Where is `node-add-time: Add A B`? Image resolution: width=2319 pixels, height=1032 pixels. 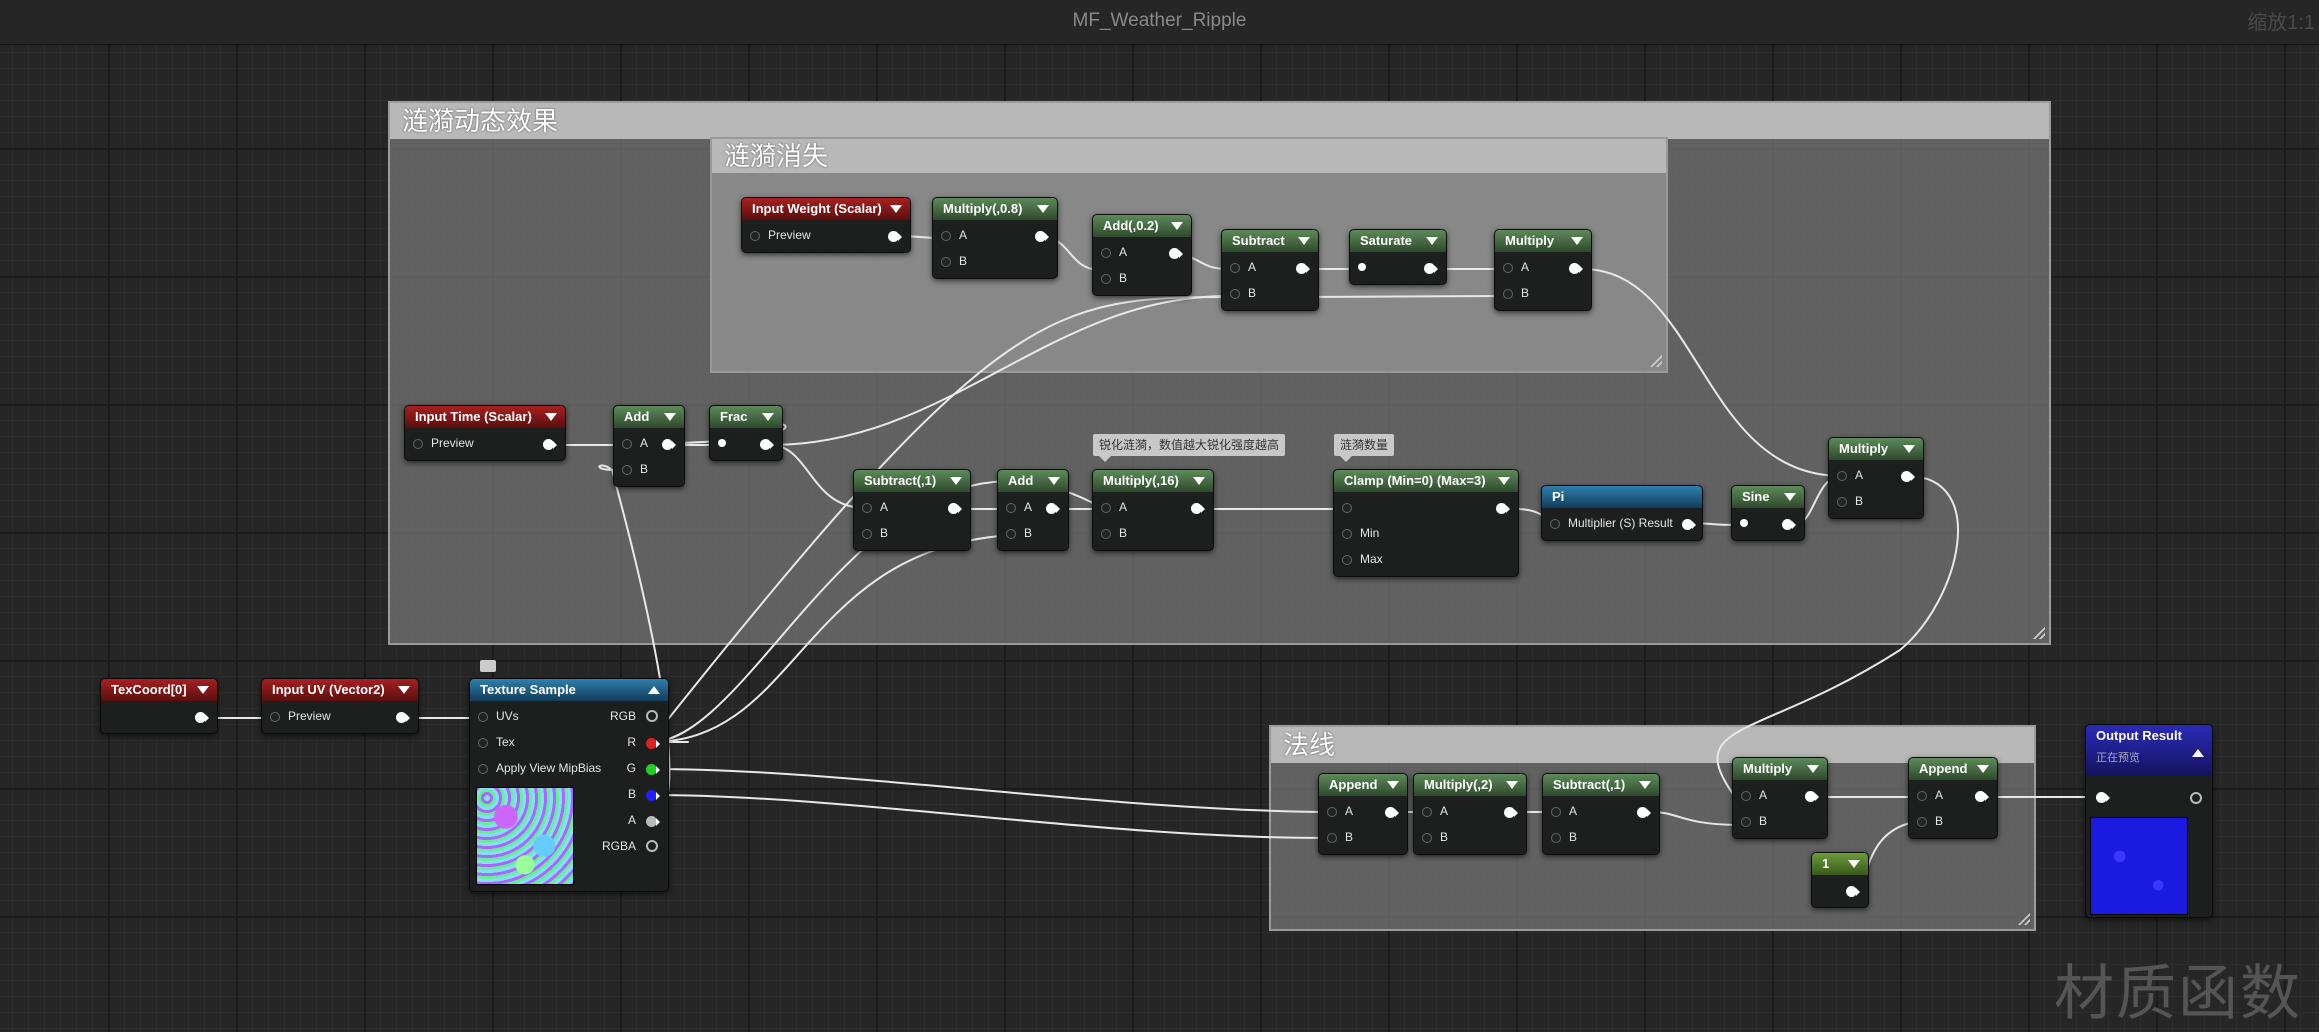 node-add-time: Add A B is located at coordinates (649, 446).